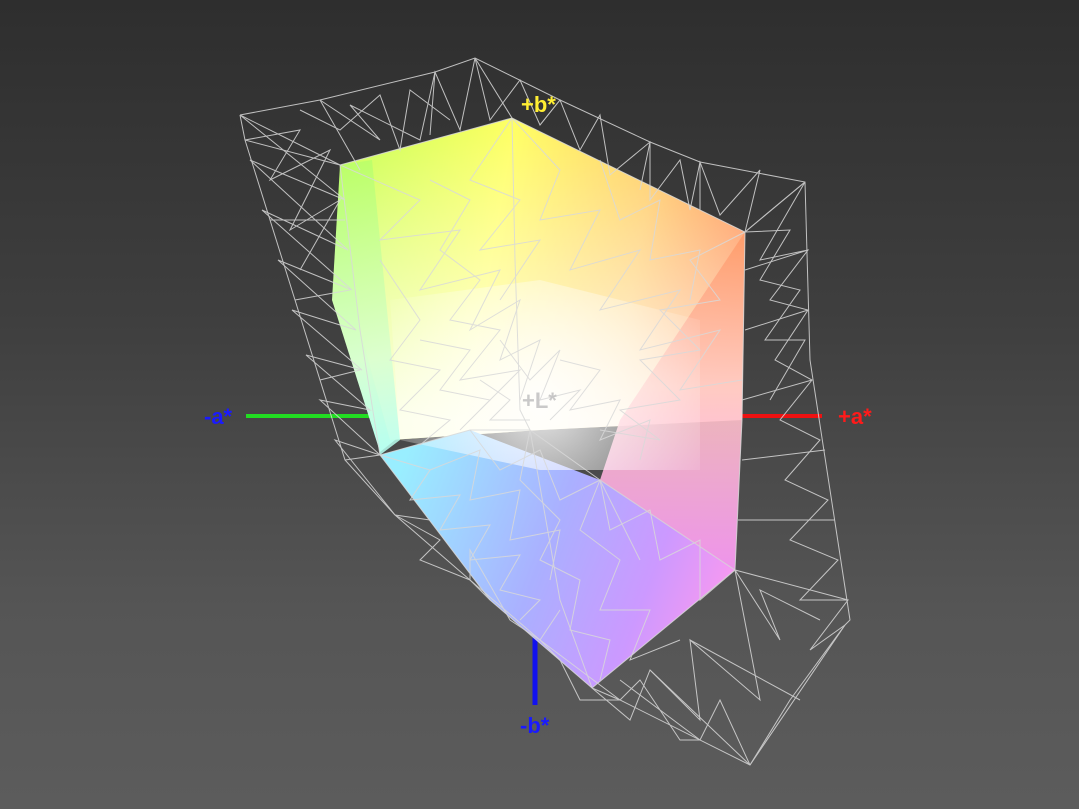 This screenshot has width=1079, height=809. What do you see at coordinates (855, 416) in the screenshot?
I see `axis-label-plus-a: +a*` at bounding box center [855, 416].